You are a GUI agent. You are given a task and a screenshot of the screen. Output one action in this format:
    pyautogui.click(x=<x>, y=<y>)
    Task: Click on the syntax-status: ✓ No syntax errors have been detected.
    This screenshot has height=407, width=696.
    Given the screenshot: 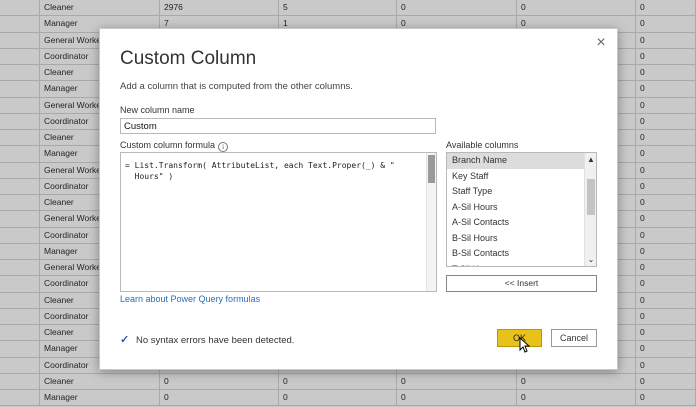 What is the action you would take?
    pyautogui.click(x=207, y=339)
    